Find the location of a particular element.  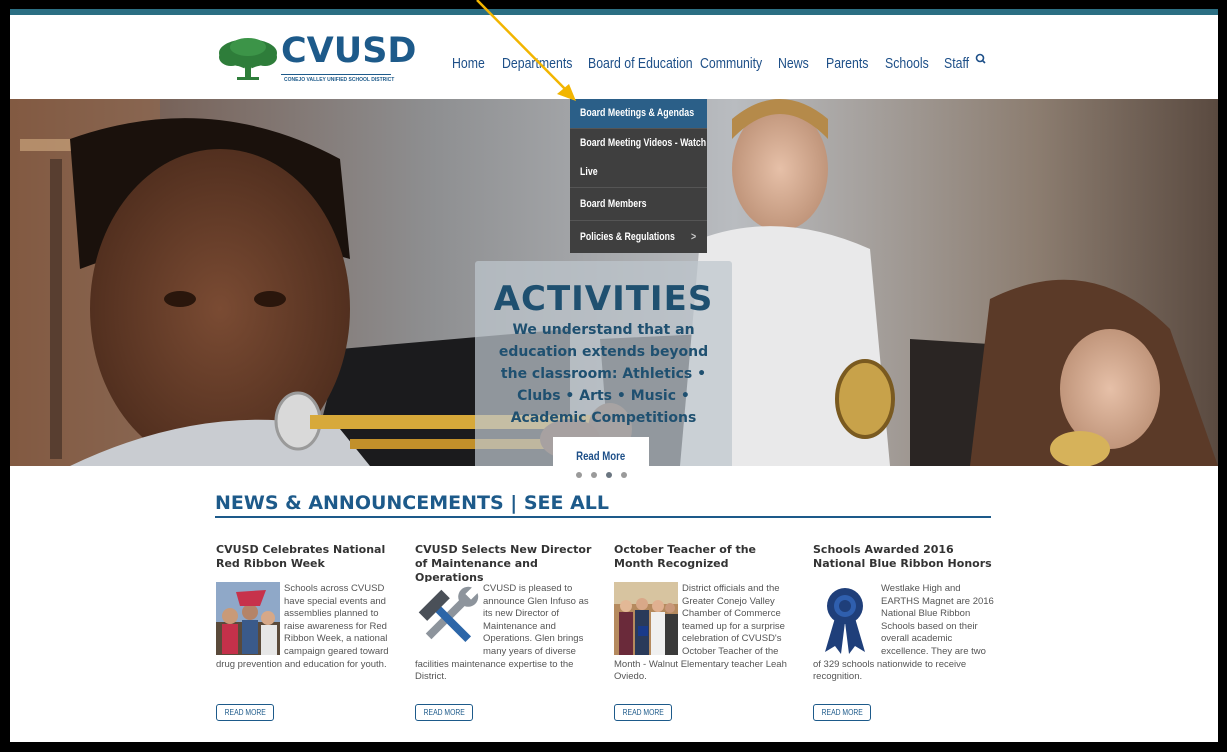

dropdown-label: Board Meetings & Agendas is located at coordinates (637, 113).